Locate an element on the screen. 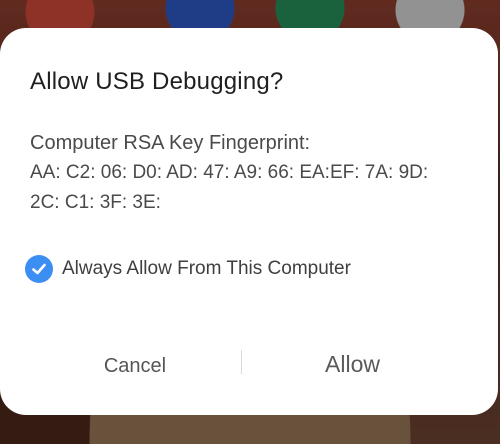 The width and height of the screenshot is (500, 444). button-divider is located at coordinates (241, 362).